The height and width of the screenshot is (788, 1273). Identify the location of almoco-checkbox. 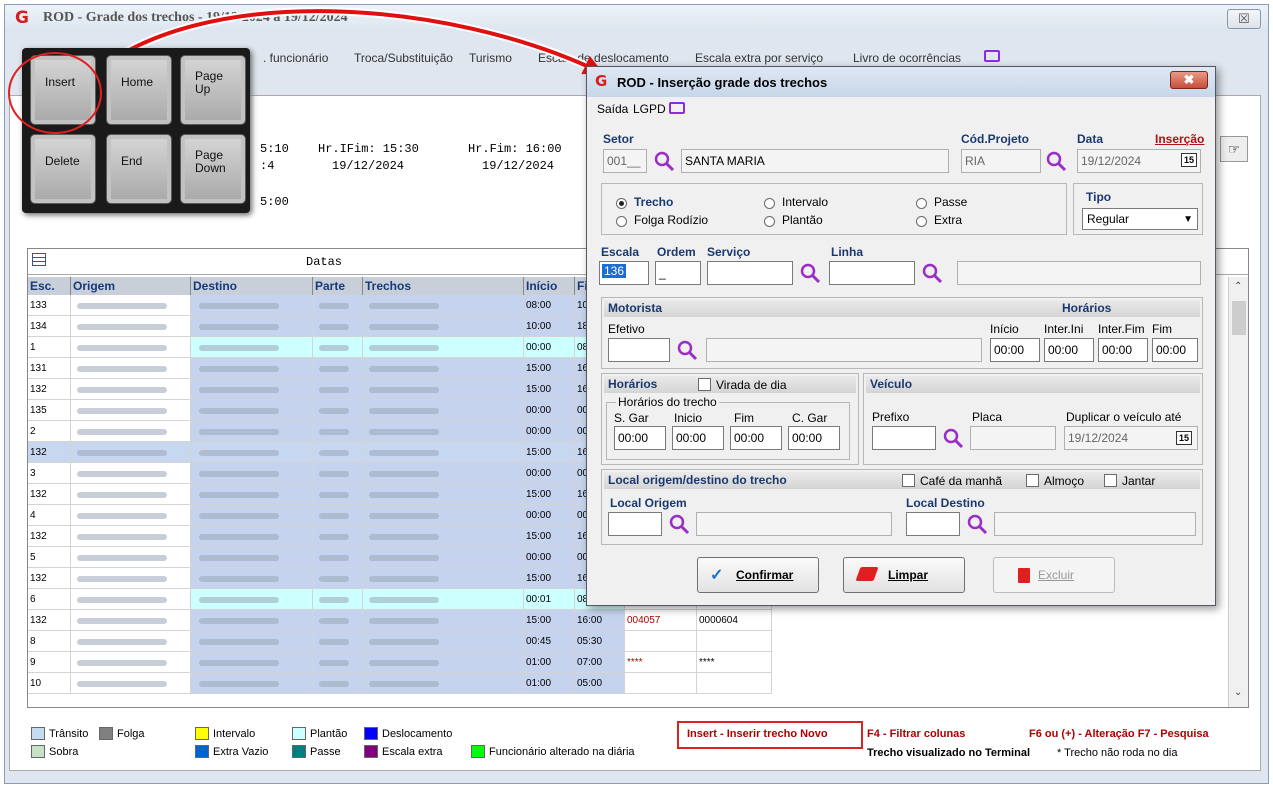
(1032, 480).